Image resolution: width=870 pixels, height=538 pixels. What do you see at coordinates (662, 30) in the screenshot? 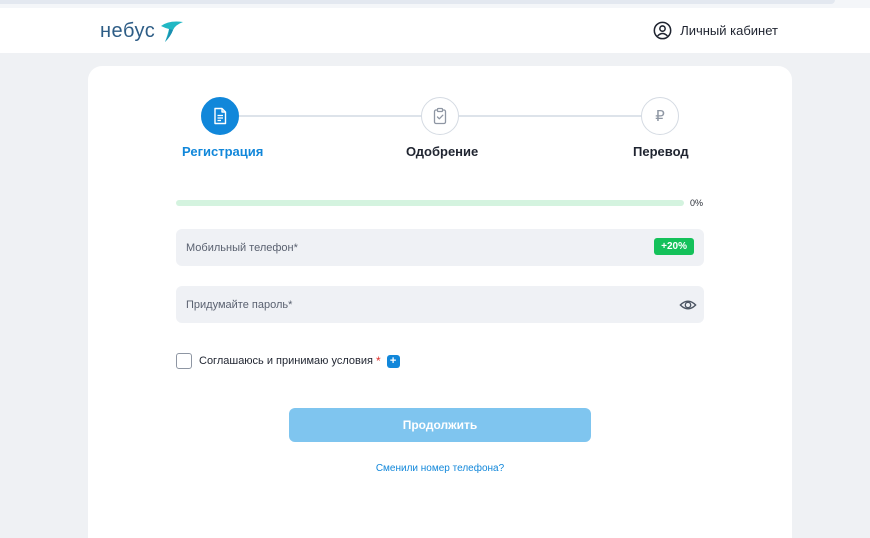
I see `user-circle-icon` at bounding box center [662, 30].